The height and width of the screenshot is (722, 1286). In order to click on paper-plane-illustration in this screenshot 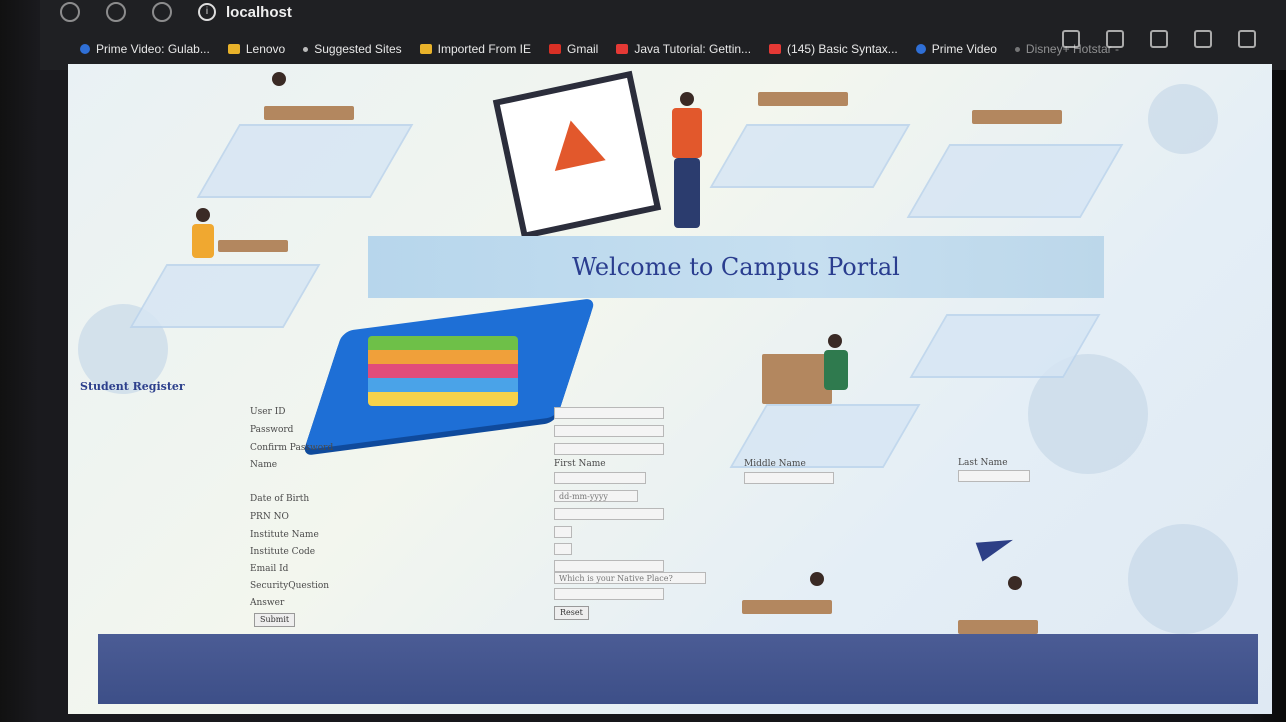, I will do `click(996, 546)`.